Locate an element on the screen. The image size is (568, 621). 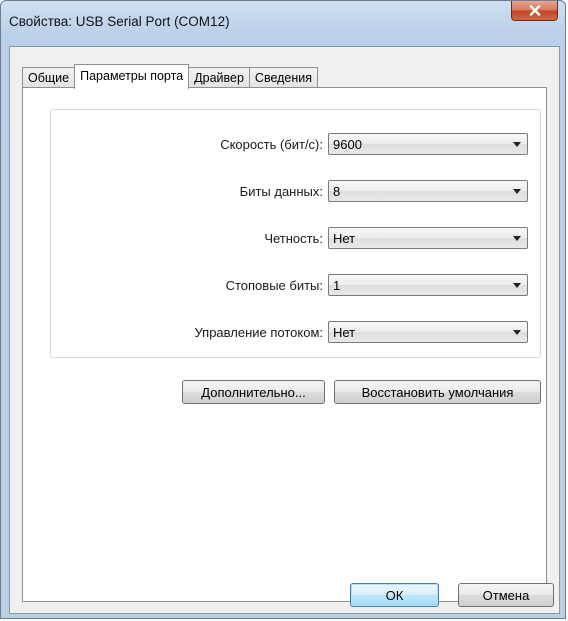
data-bits-label: Биты данных: is located at coordinates (281, 191).